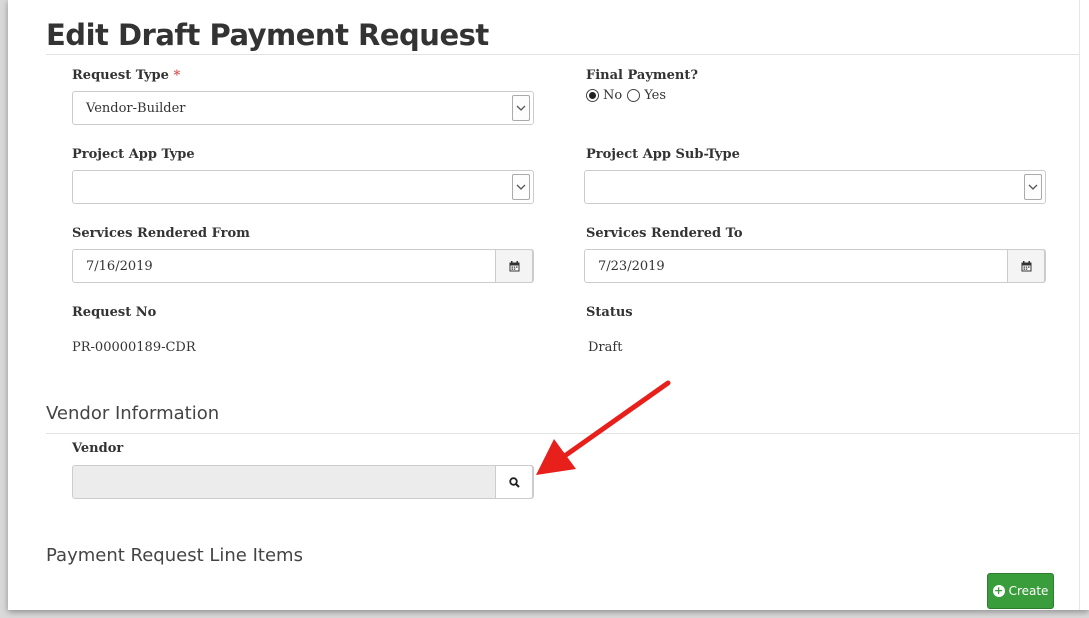 The image size is (1089, 618). I want to click on request-type-label-text: Request Type, so click(120, 75).